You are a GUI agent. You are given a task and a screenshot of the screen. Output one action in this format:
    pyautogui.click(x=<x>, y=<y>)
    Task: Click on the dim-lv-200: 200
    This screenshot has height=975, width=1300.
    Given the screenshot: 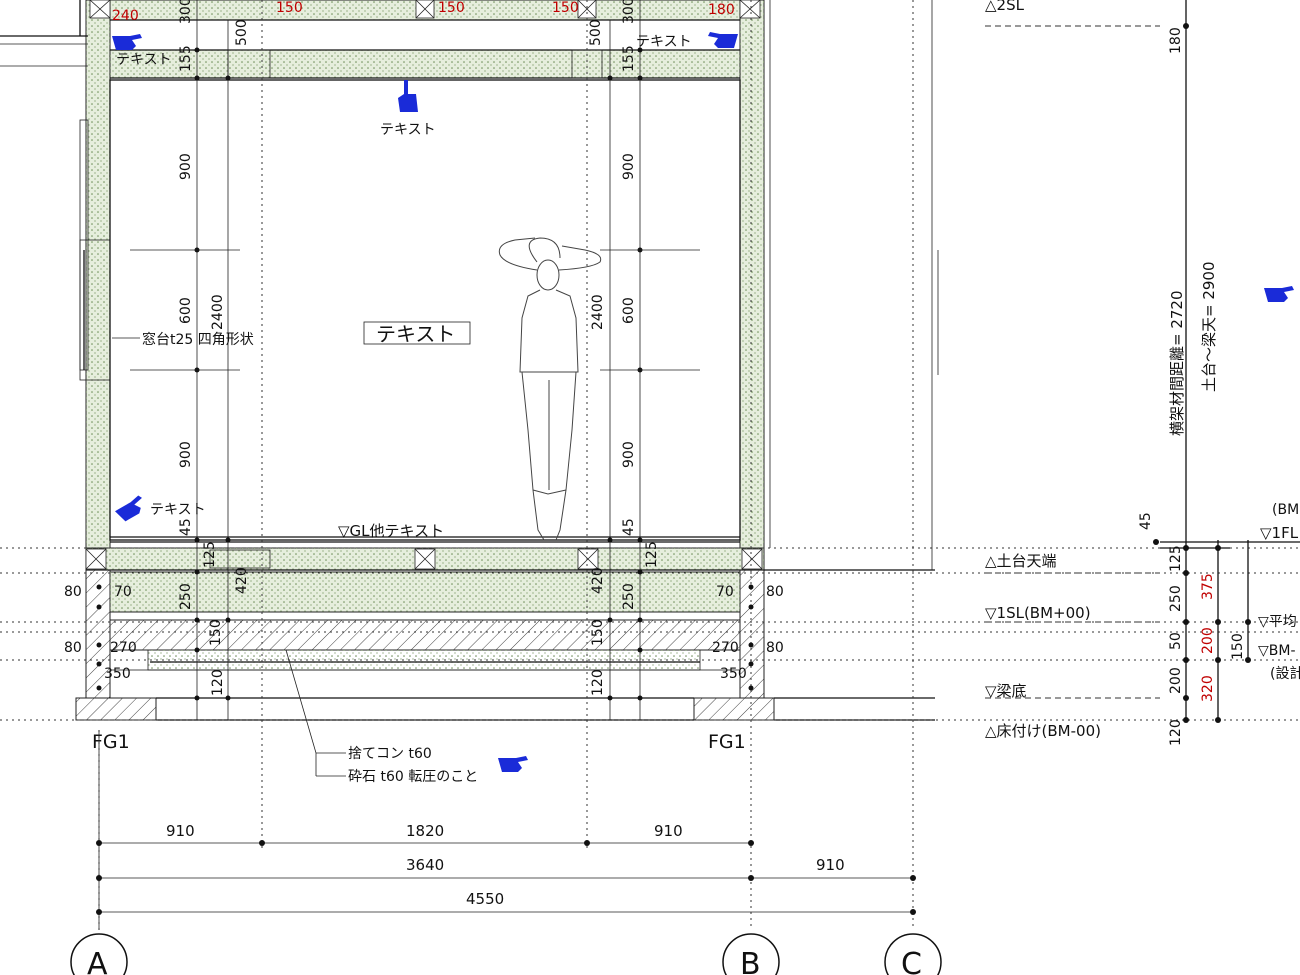 What is the action you would take?
    pyautogui.click(x=1176, y=680)
    